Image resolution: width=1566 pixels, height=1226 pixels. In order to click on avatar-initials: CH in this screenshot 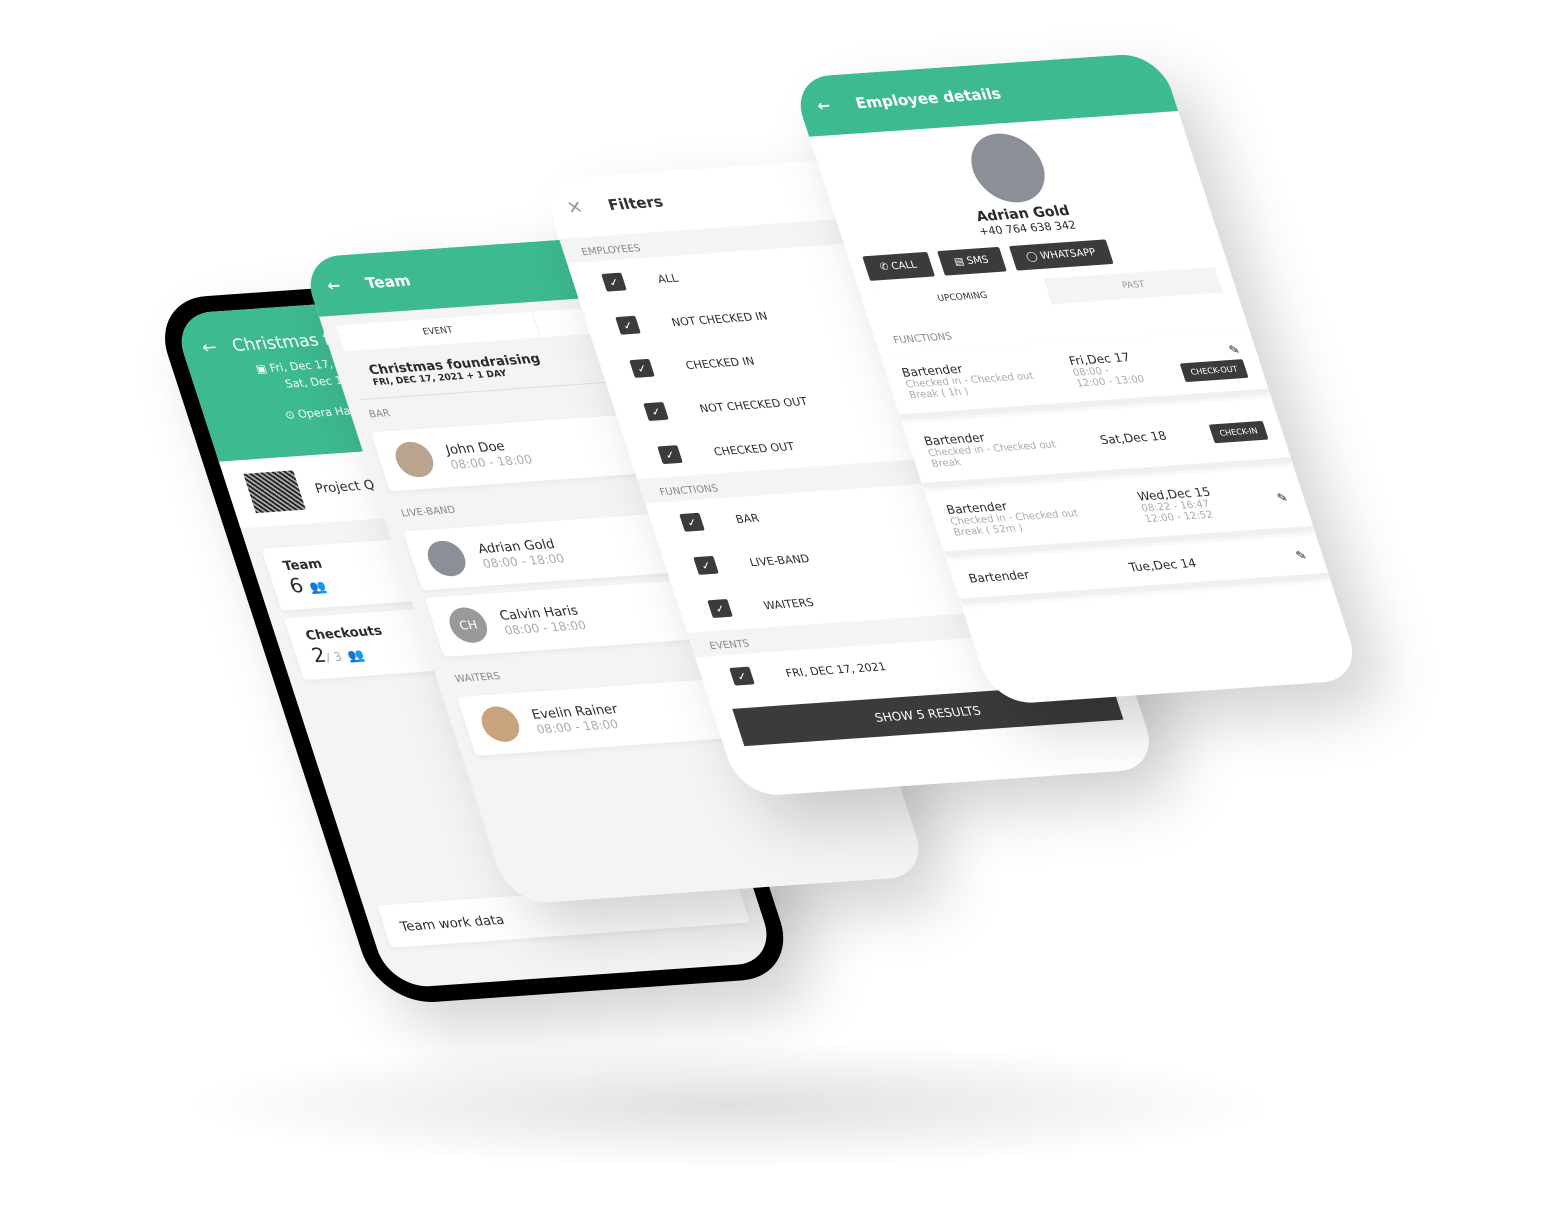, I will do `click(468, 625)`.